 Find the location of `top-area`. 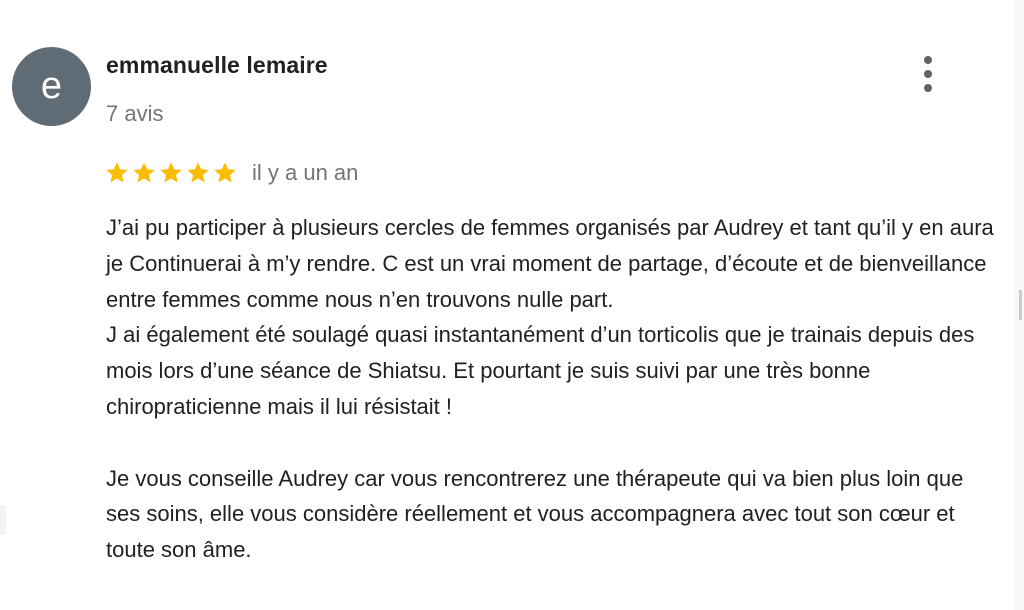

top-area is located at coordinates (512, 17).